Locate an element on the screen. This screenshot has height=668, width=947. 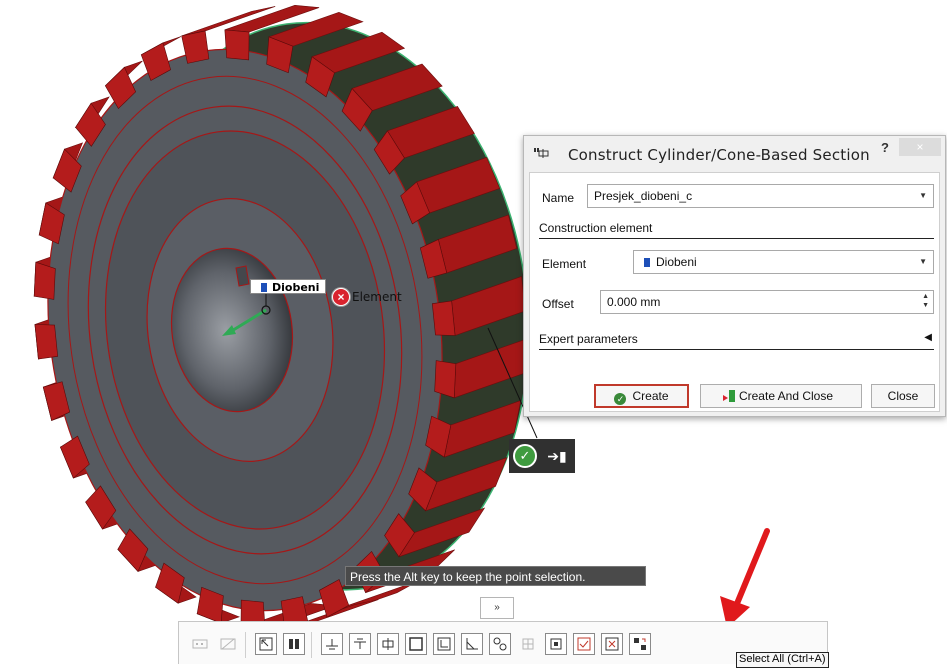
check-icon: ✓ is located at coordinates (620, 399).